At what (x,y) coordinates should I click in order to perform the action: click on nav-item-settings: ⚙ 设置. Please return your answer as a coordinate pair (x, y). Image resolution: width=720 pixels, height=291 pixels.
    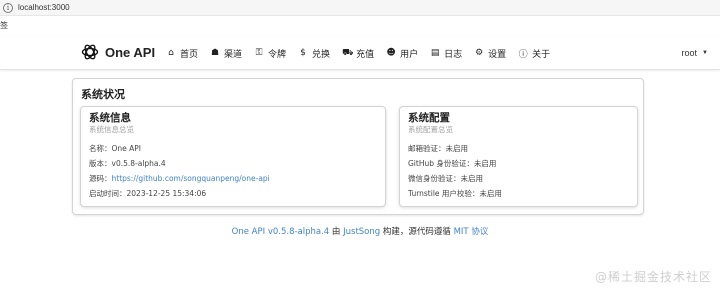
    Looking at the image, I should click on (490, 53).